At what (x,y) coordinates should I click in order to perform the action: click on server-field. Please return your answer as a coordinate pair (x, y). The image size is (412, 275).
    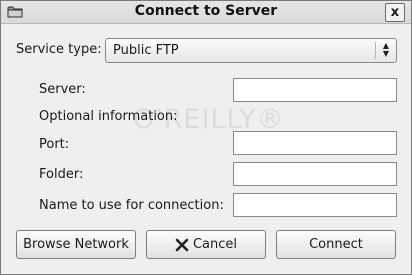
    Looking at the image, I should click on (315, 90).